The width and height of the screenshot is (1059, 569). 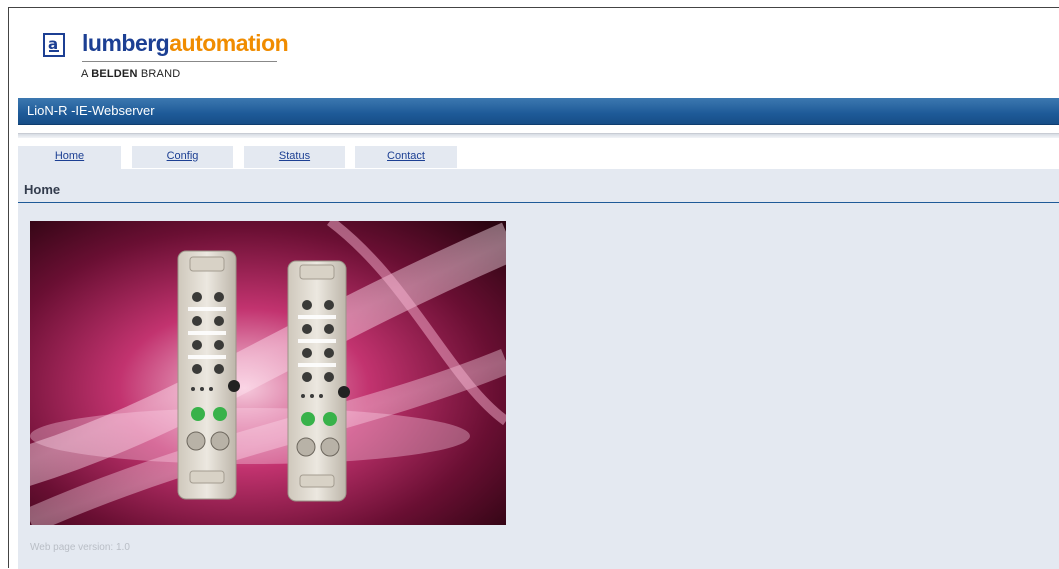 What do you see at coordinates (538, 111) in the screenshot?
I see `title-bar: LioN-R -IE-Webserver` at bounding box center [538, 111].